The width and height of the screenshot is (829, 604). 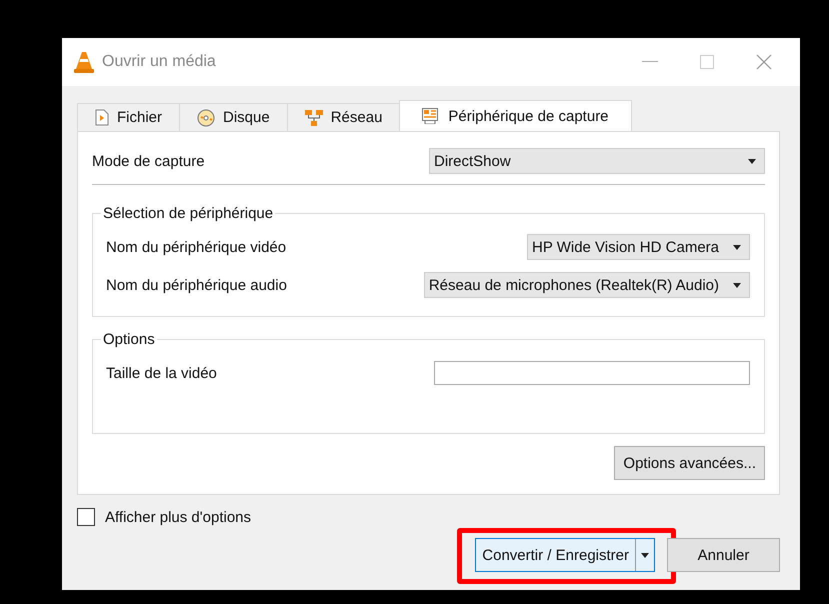 What do you see at coordinates (129, 339) in the screenshot?
I see `group-title: Options` at bounding box center [129, 339].